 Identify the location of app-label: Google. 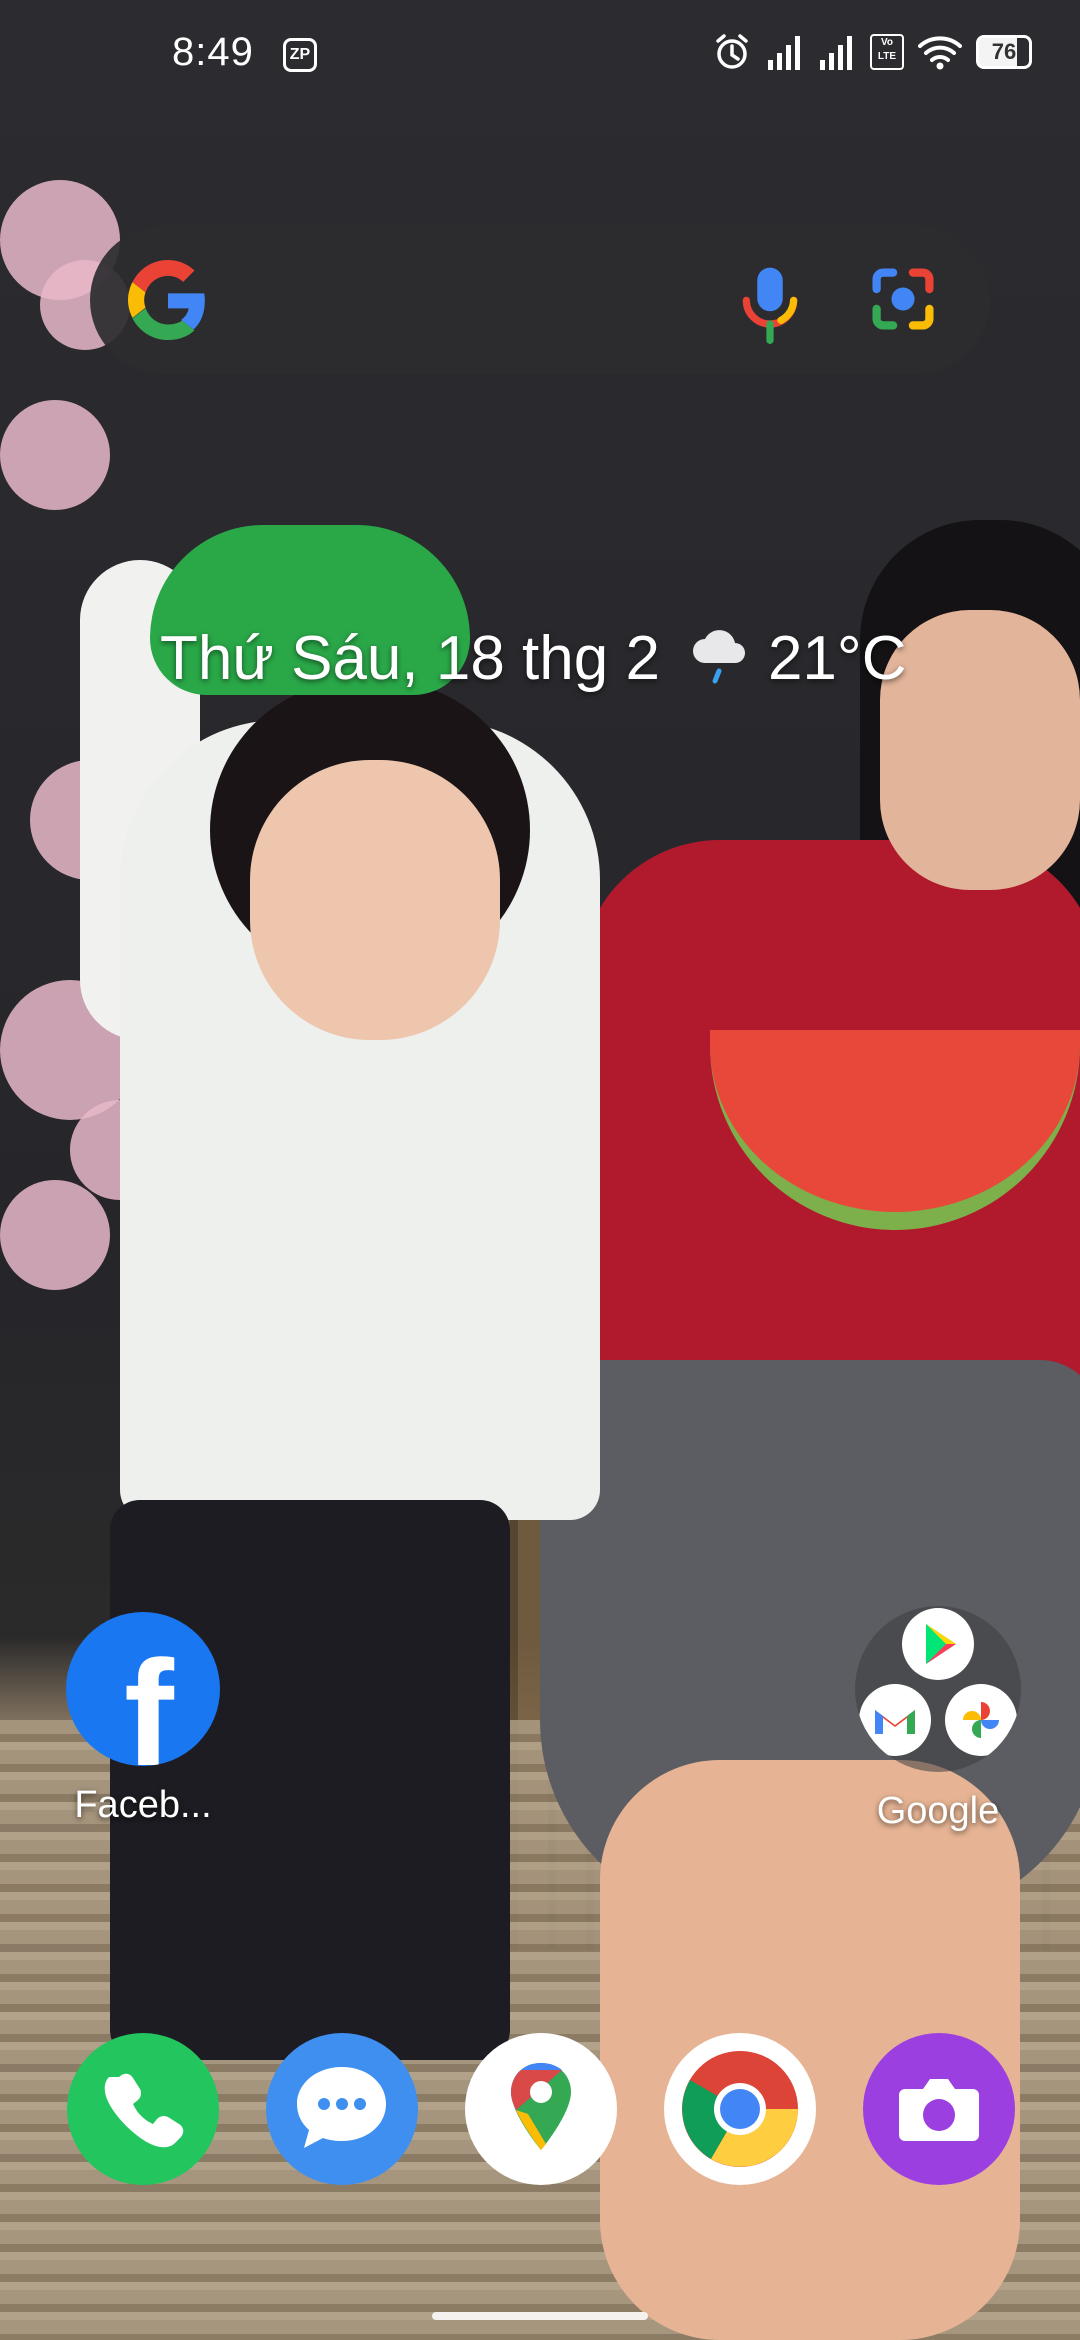
(938, 1811).